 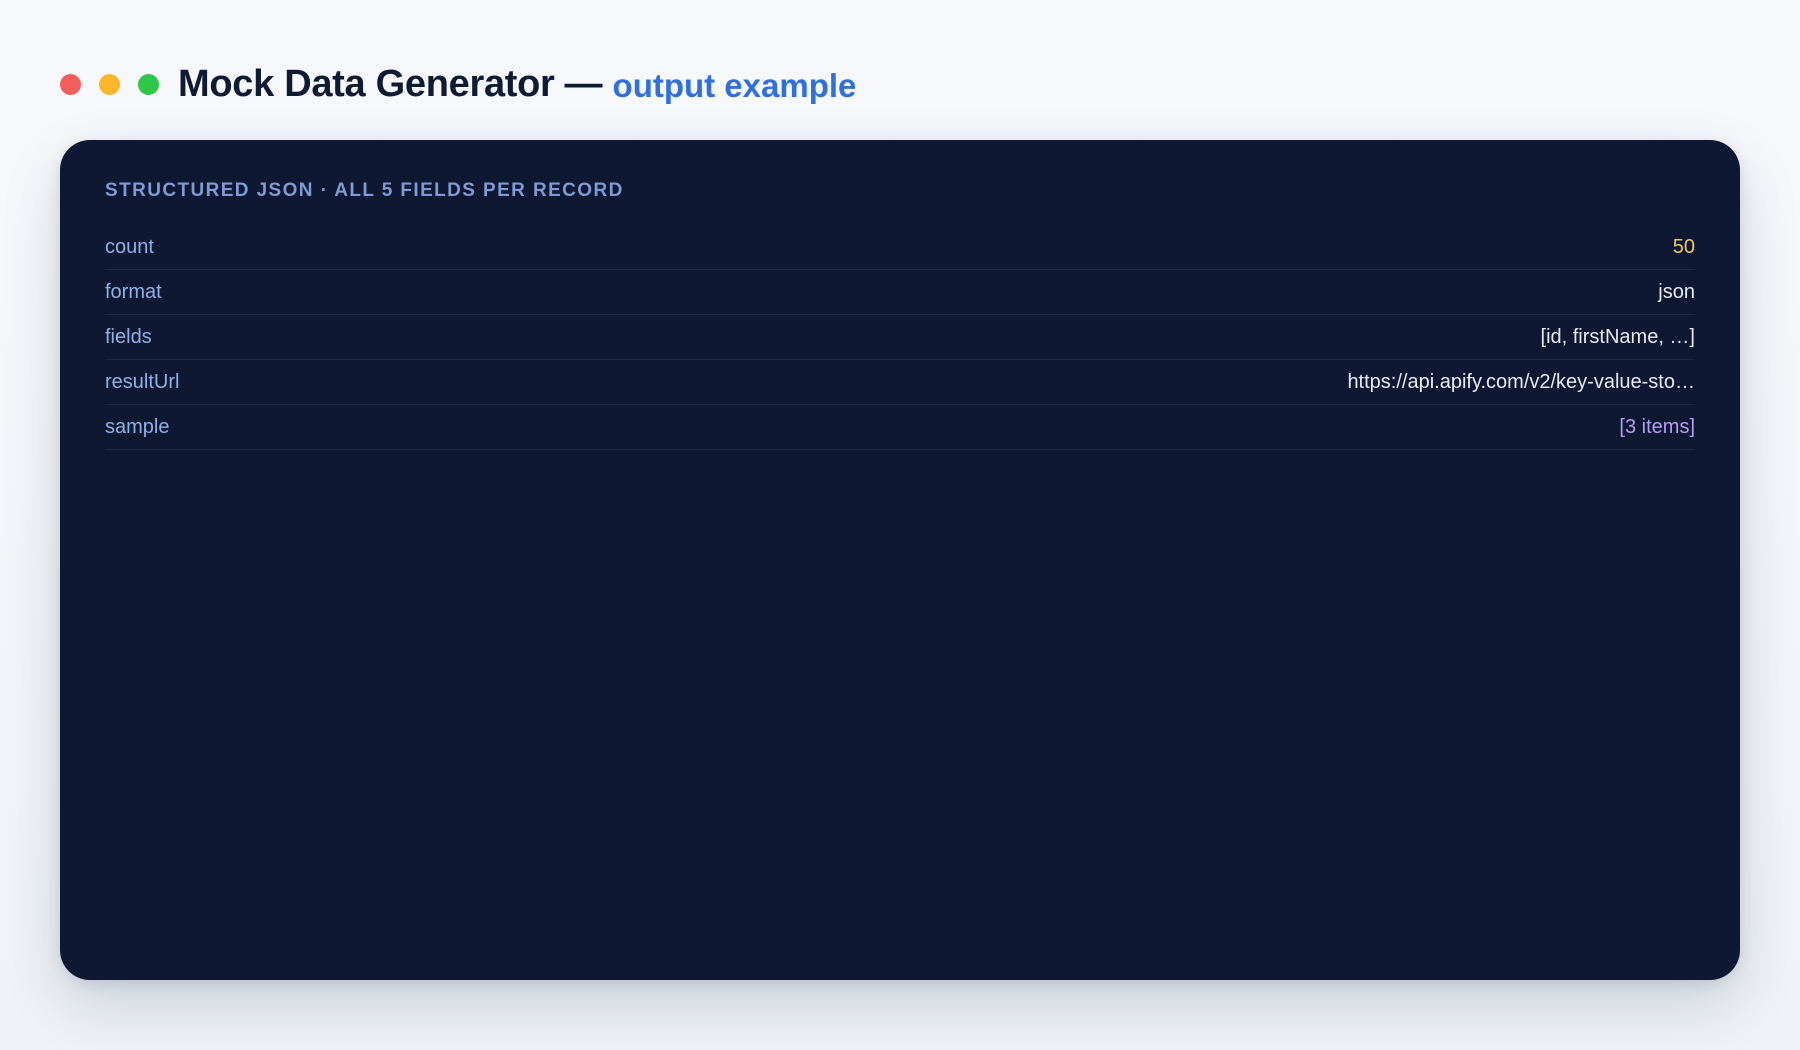 What do you see at coordinates (70, 84) in the screenshot?
I see `close-window-dot` at bounding box center [70, 84].